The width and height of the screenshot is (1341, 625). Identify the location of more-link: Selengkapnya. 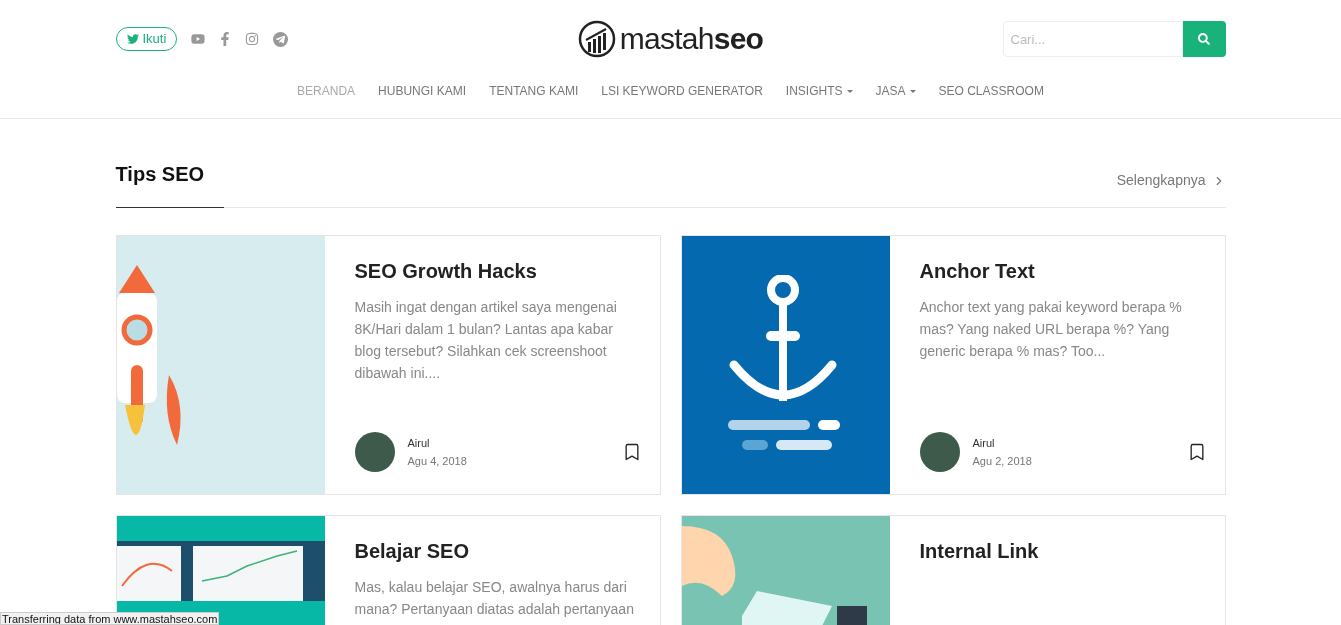
(1171, 188).